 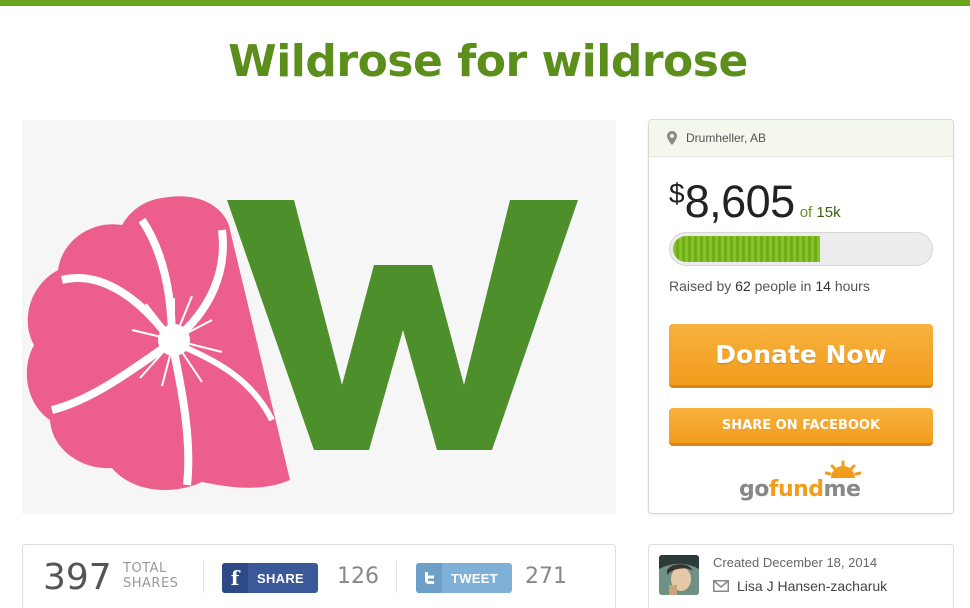 What do you see at coordinates (754, 489) in the screenshot?
I see `brand-go: go` at bounding box center [754, 489].